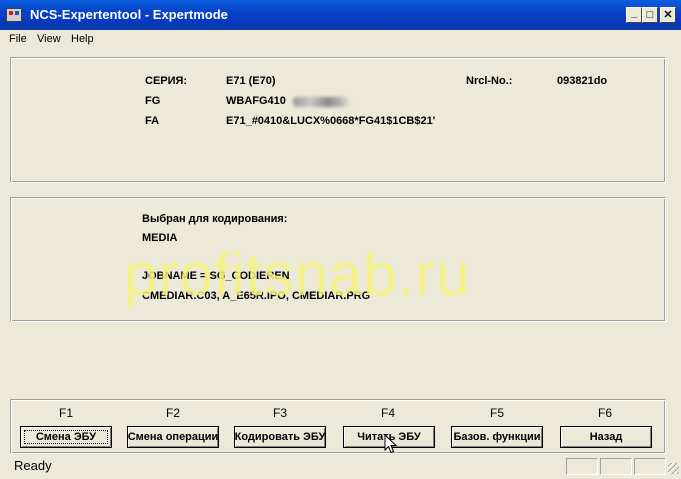 This screenshot has height=479, width=681. I want to click on app-icon, so click(14, 15).